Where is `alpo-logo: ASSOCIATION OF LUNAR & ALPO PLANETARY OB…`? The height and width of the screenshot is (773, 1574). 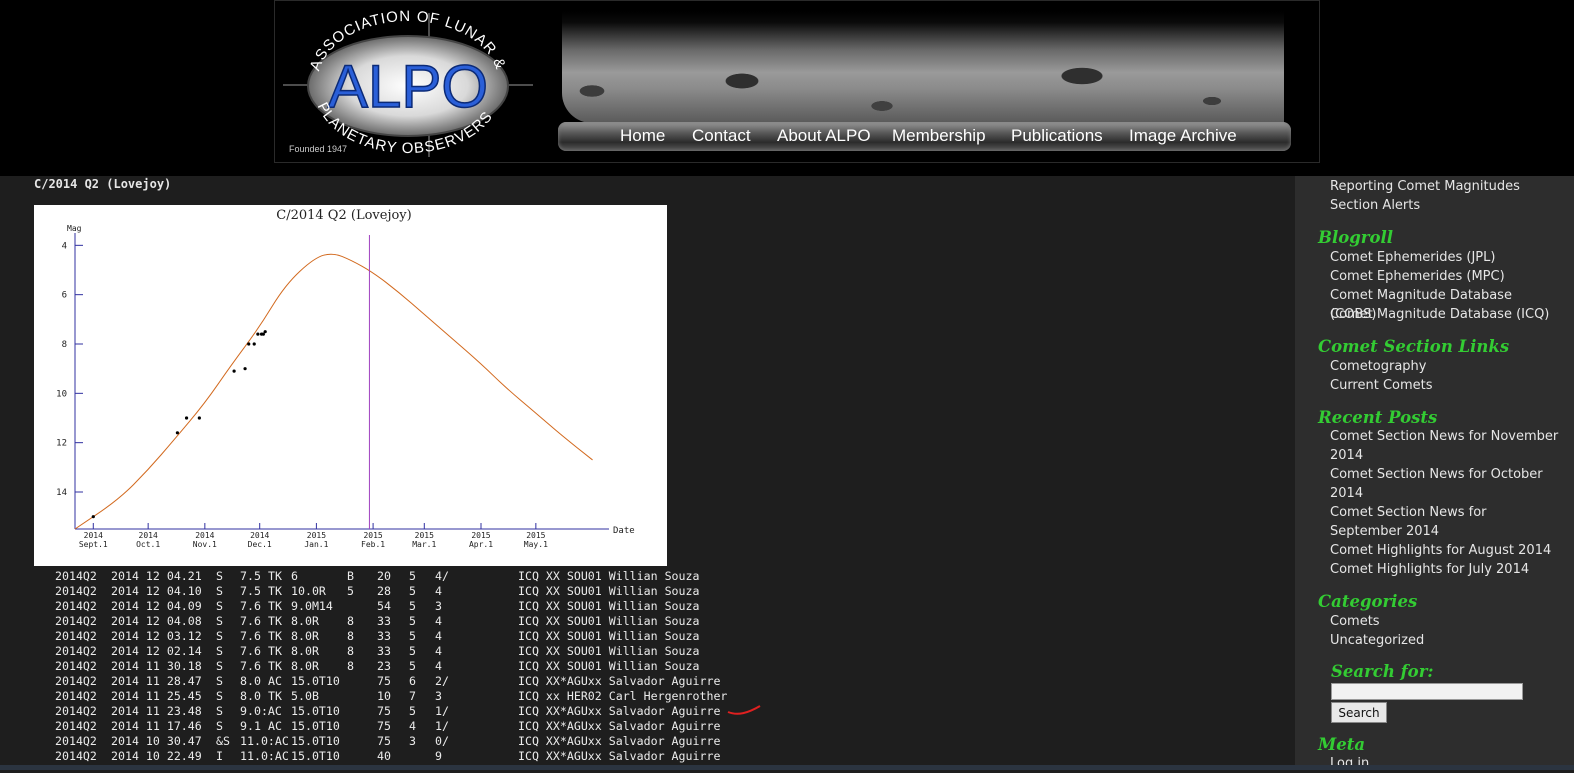 alpo-logo: ASSOCIATION OF LUNAR & ALPO PLANETARY OB… is located at coordinates (408, 83).